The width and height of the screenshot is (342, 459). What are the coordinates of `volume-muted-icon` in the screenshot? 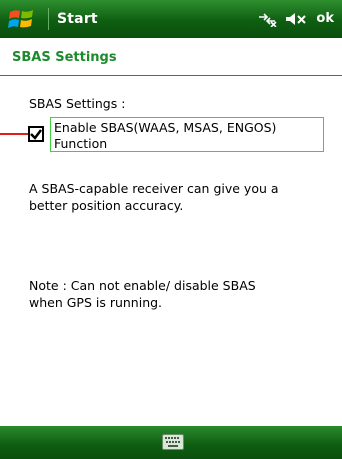 It's located at (296, 19).